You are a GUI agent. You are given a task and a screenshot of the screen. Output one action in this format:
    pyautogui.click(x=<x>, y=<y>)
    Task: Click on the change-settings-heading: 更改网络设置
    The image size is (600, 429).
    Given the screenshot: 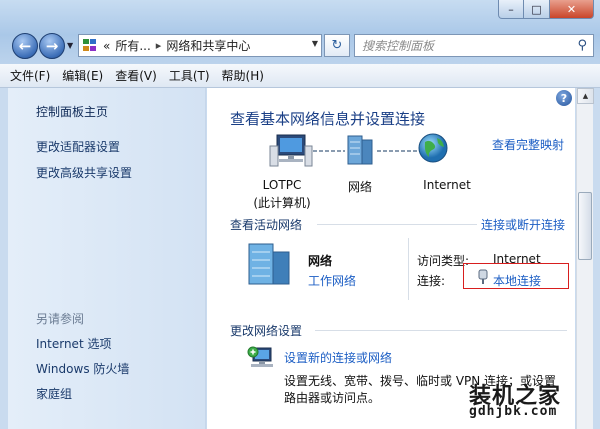 What is the action you would take?
    pyautogui.click(x=266, y=331)
    